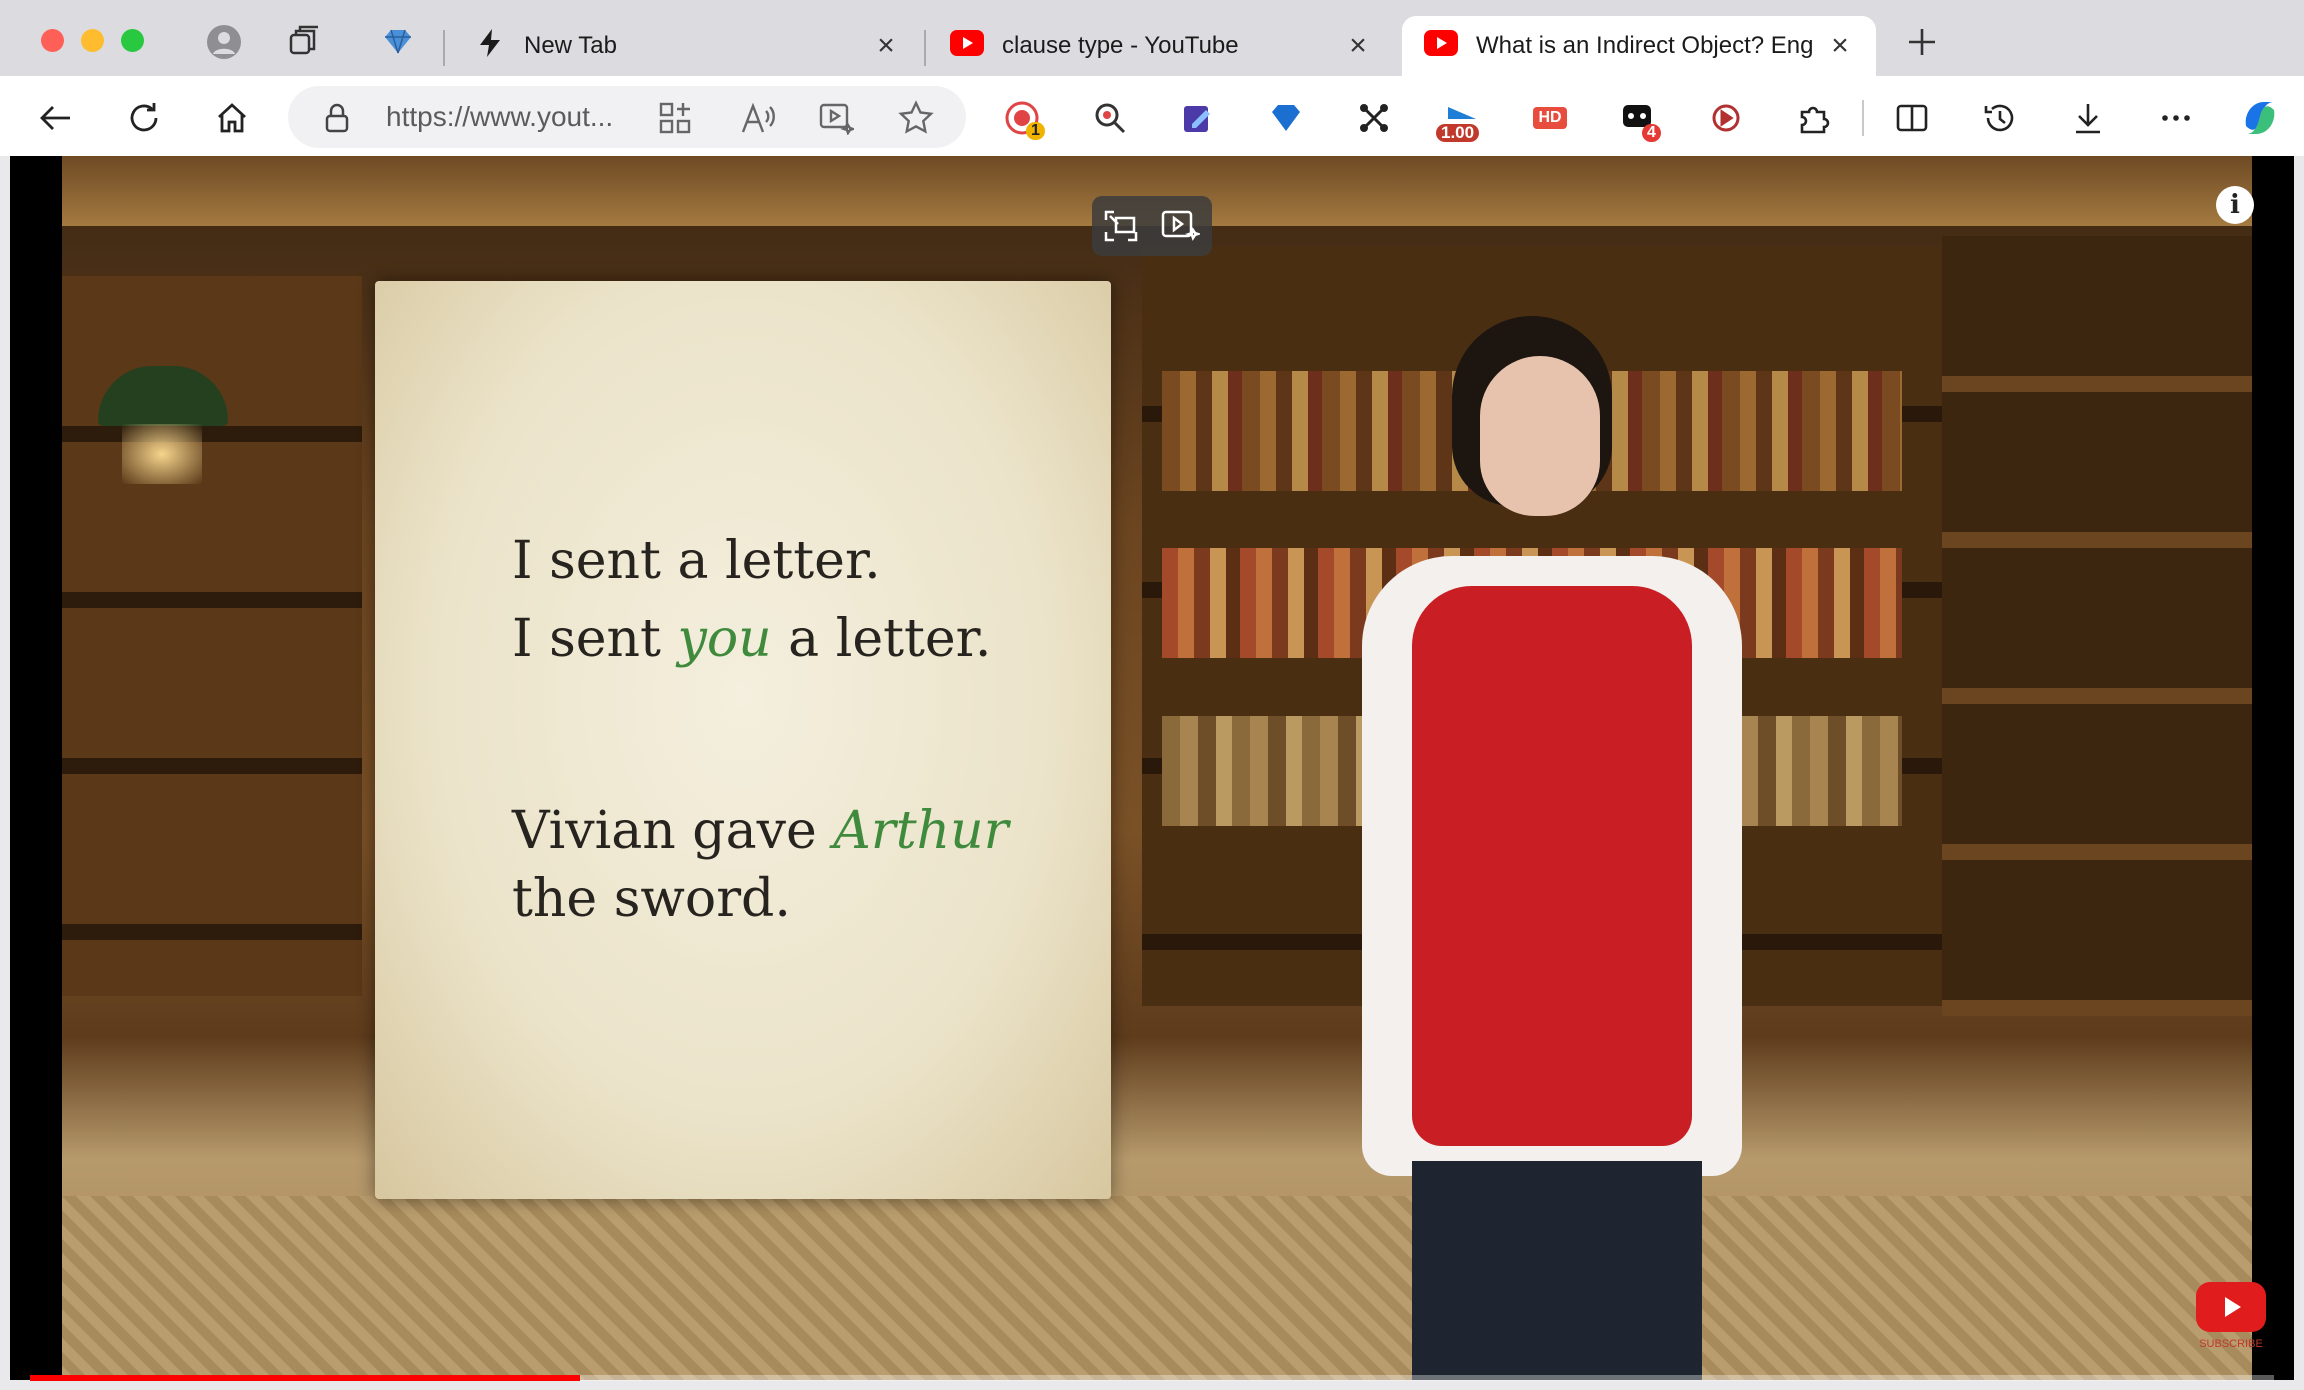 The image size is (2304, 1390). What do you see at coordinates (1035, 131) in the screenshot?
I see `record-badge: 1` at bounding box center [1035, 131].